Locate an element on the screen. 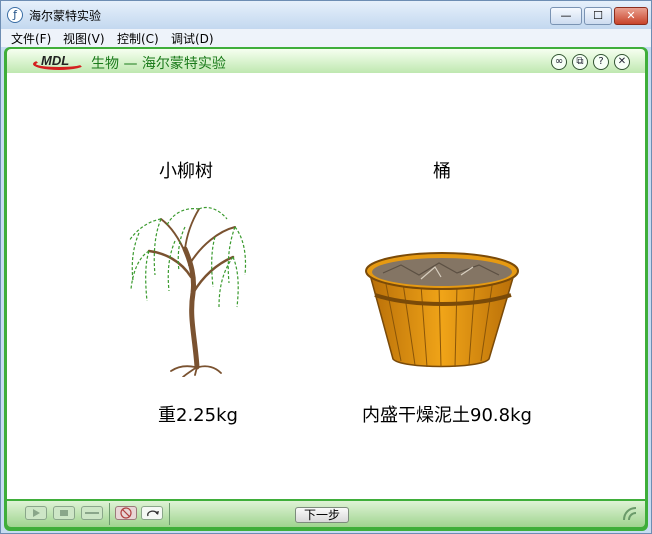  close-icon: ✕ is located at coordinates (631, 15).